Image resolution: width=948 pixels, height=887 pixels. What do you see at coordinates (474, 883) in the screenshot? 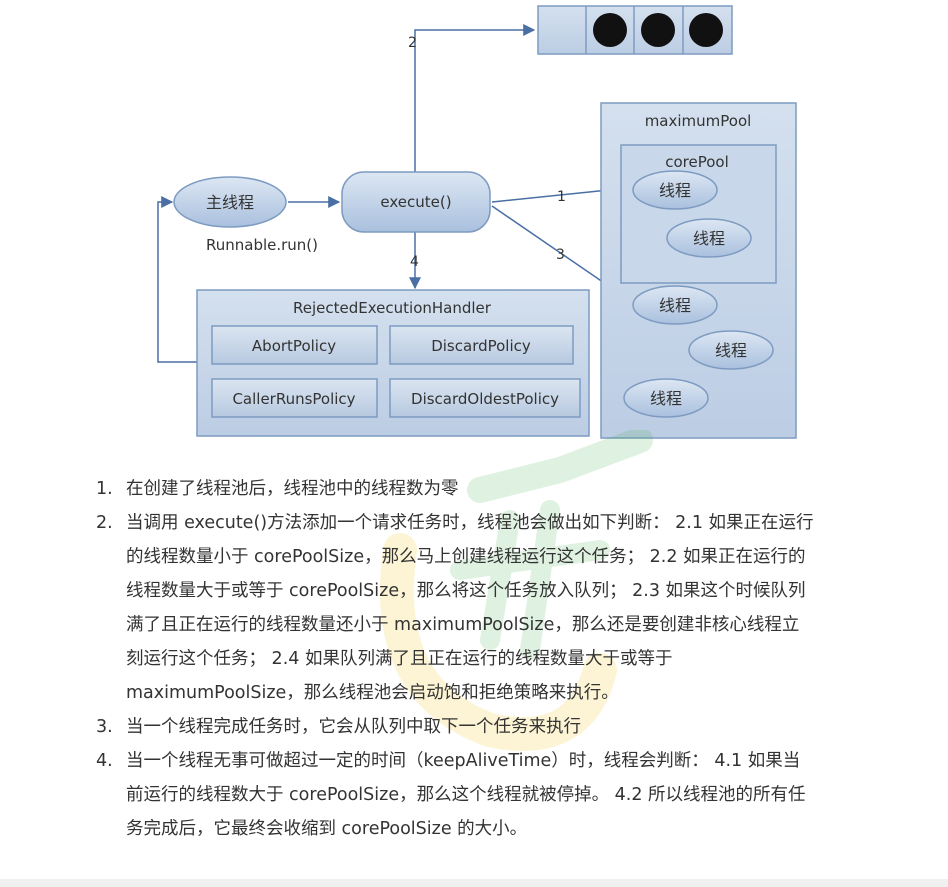
I see `bottom-bar` at bounding box center [474, 883].